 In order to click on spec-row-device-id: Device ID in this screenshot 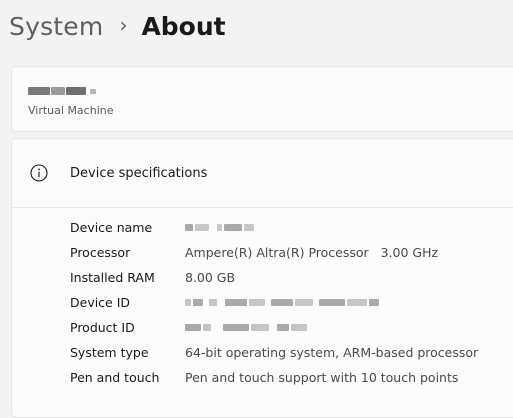, I will do `click(224, 302)`.